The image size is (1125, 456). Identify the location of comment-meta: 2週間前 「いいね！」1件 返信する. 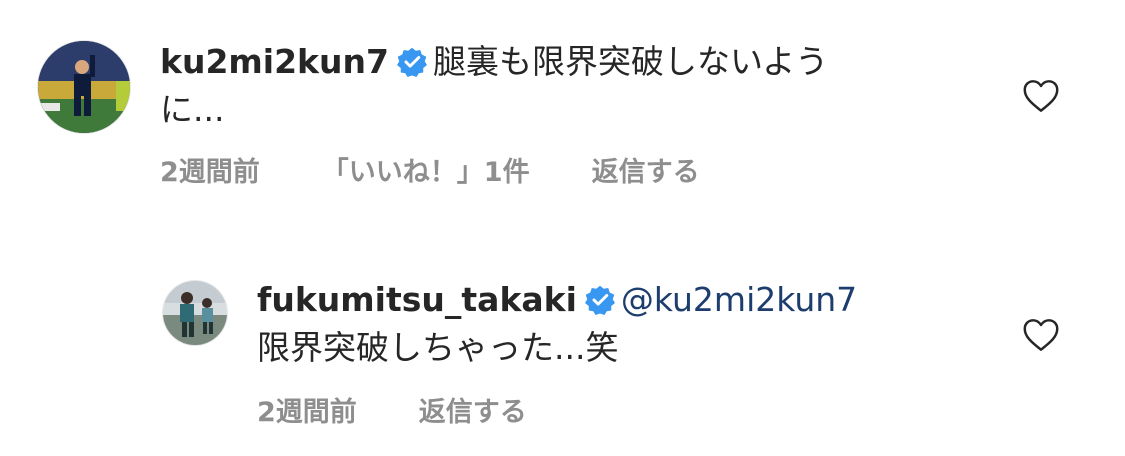
(461, 173).